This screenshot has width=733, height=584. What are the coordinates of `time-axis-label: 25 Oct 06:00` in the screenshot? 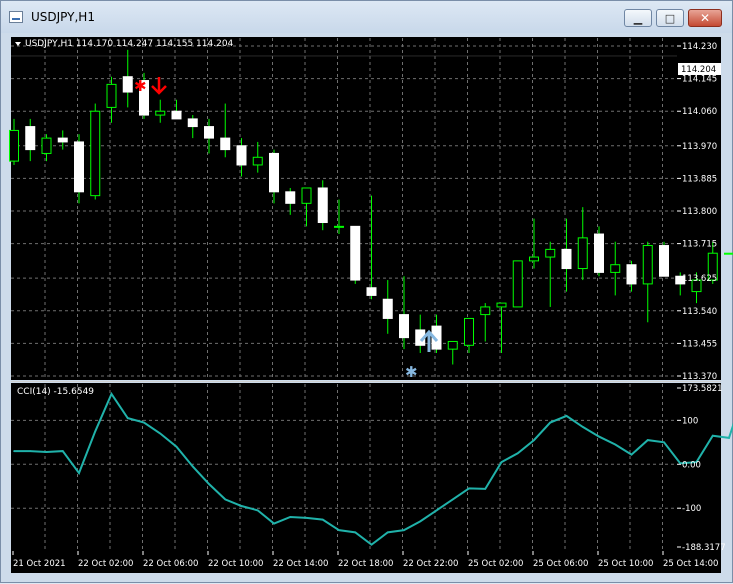 It's located at (560, 564).